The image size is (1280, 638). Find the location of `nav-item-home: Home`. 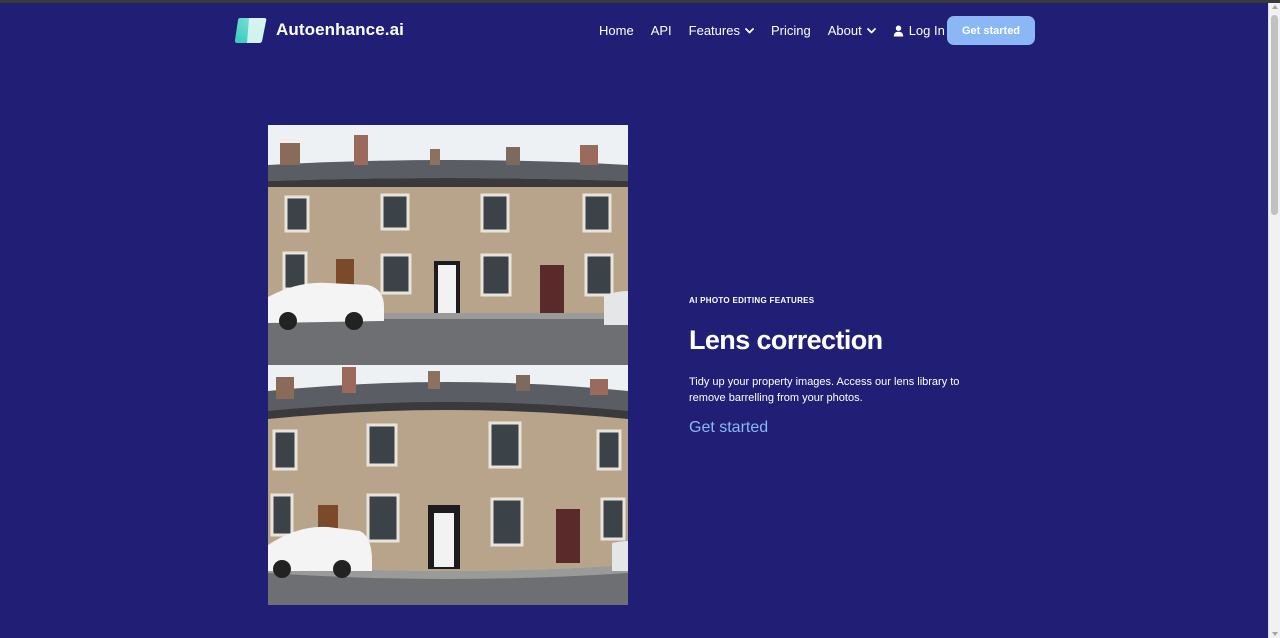

nav-item-home: Home is located at coordinates (616, 30).